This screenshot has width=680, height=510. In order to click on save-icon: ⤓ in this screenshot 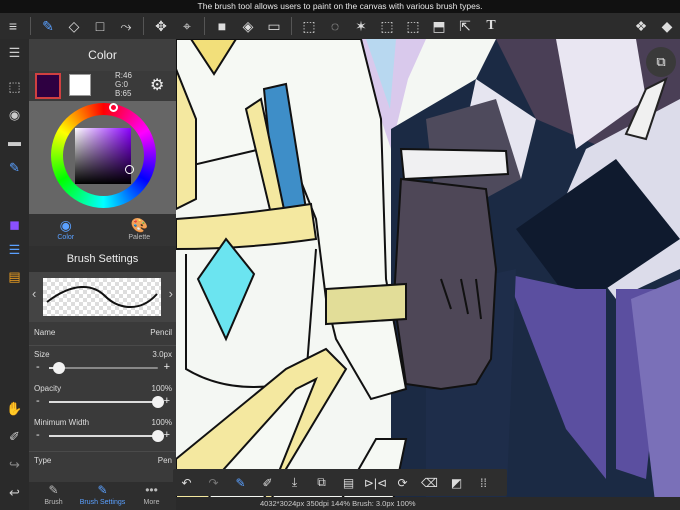, I will do `click(294, 482)`.